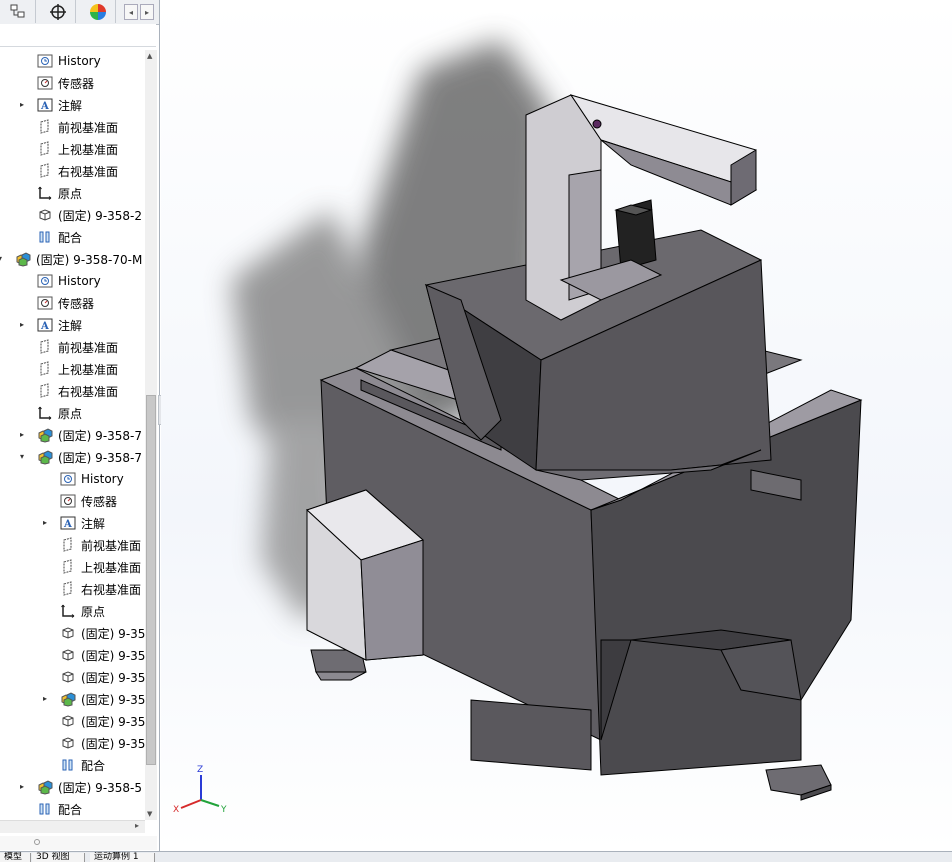  What do you see at coordinates (111, 567) in the screenshot?
I see `tree-item-label: 上视基准面` at bounding box center [111, 567].